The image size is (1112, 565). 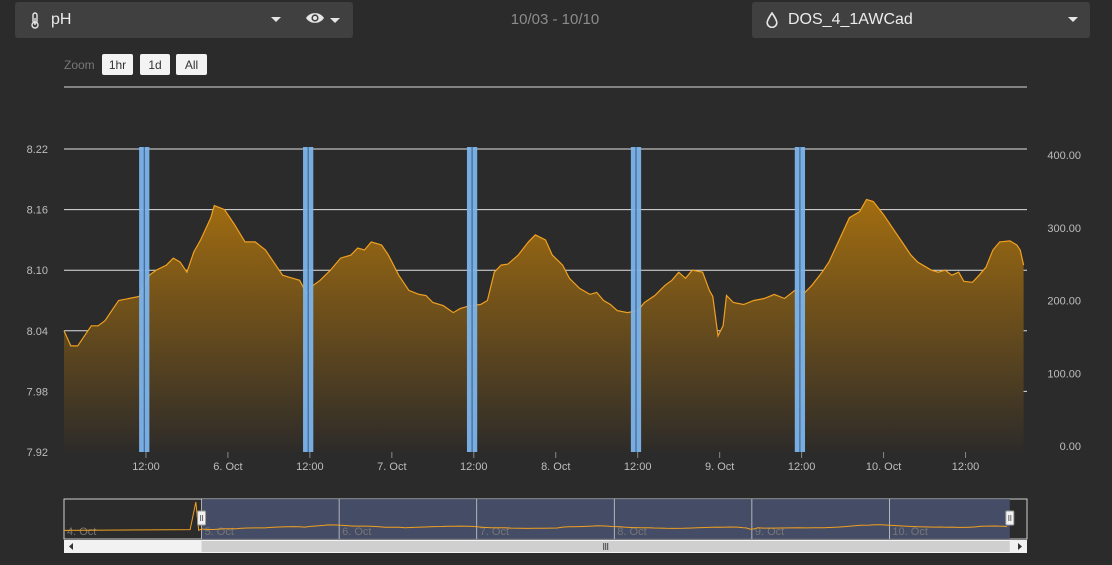 What do you see at coordinates (37, 150) in the screenshot?
I see `y-left-tick-label: 8.22` at bounding box center [37, 150].